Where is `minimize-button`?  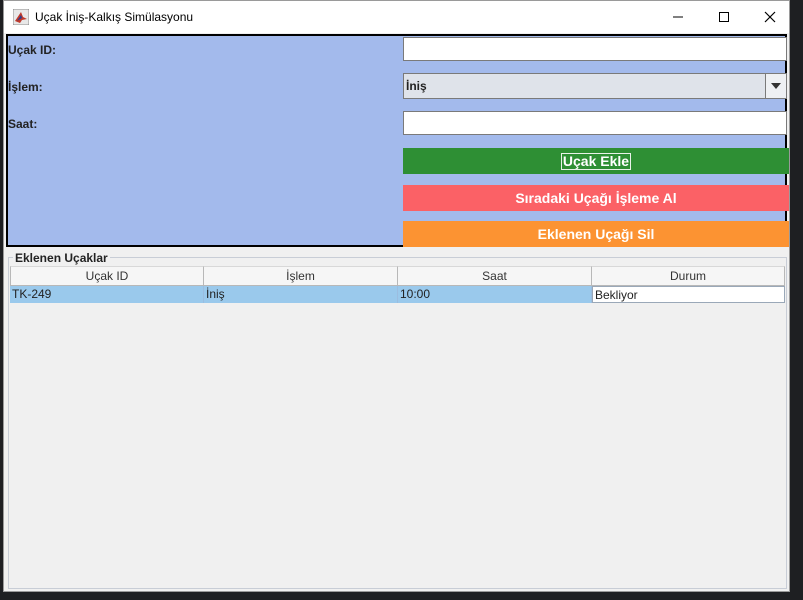
minimize-button is located at coordinates (678, 17).